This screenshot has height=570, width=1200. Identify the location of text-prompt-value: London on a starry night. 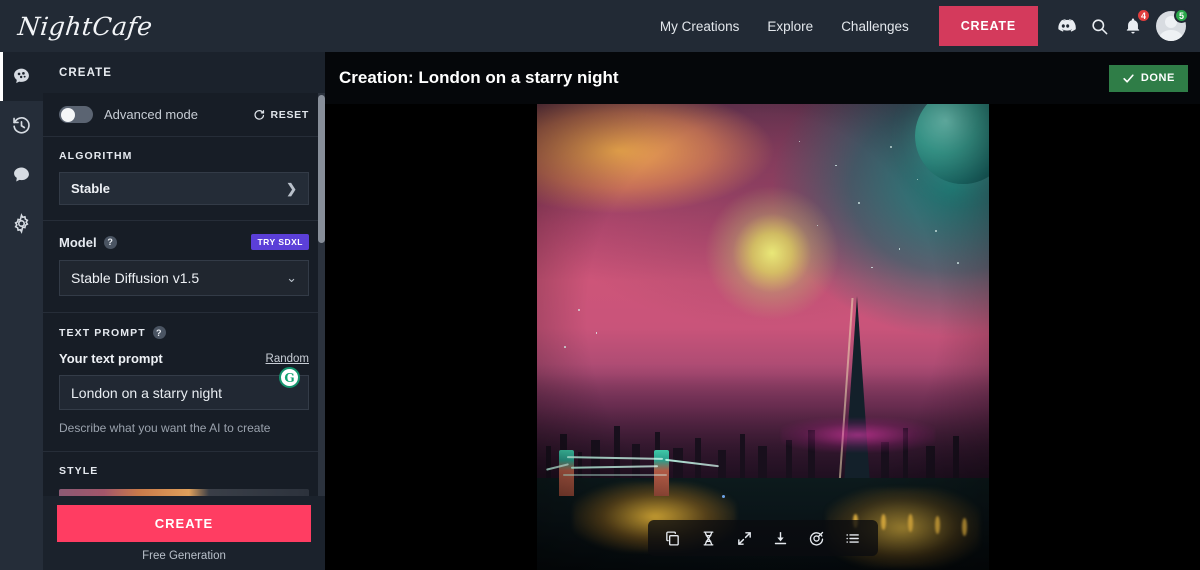
(146, 392).